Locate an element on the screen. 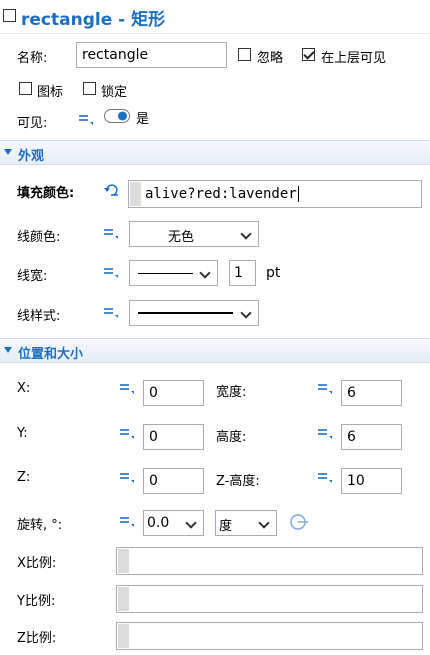 The width and height of the screenshot is (430, 655). visible-toggle is located at coordinates (117, 116).